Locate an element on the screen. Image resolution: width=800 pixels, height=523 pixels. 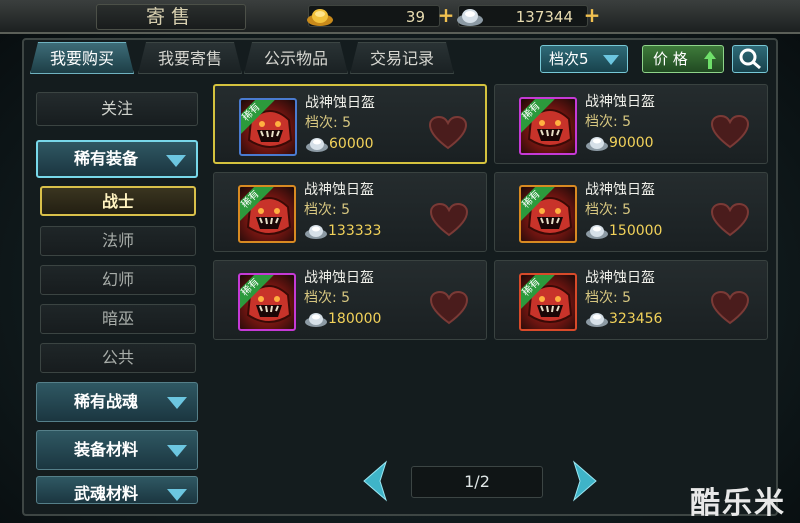
arrow-left-icon is located at coordinates (375, 481).